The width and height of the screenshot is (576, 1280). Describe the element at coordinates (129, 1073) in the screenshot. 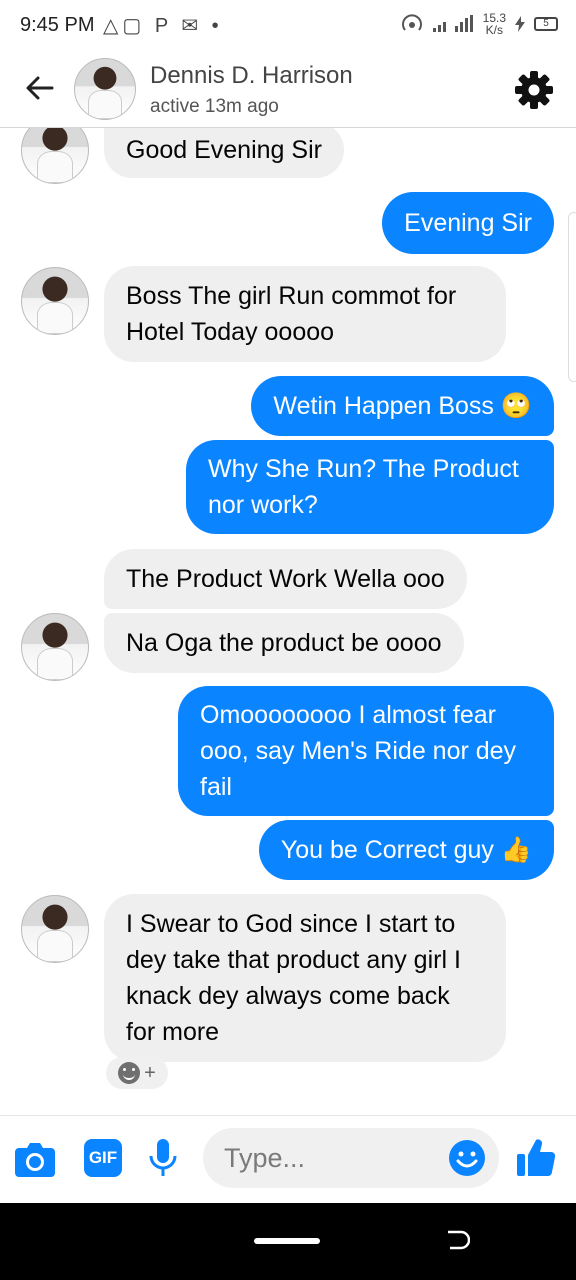

I see `smiley-icon` at that location.